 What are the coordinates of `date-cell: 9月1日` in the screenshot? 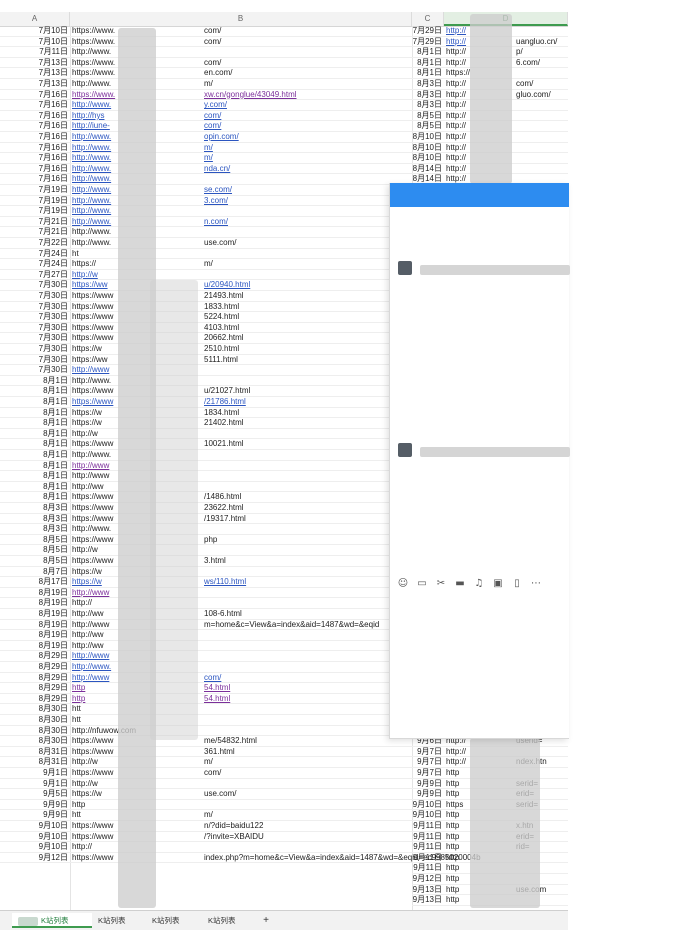 It's located at (34, 784).